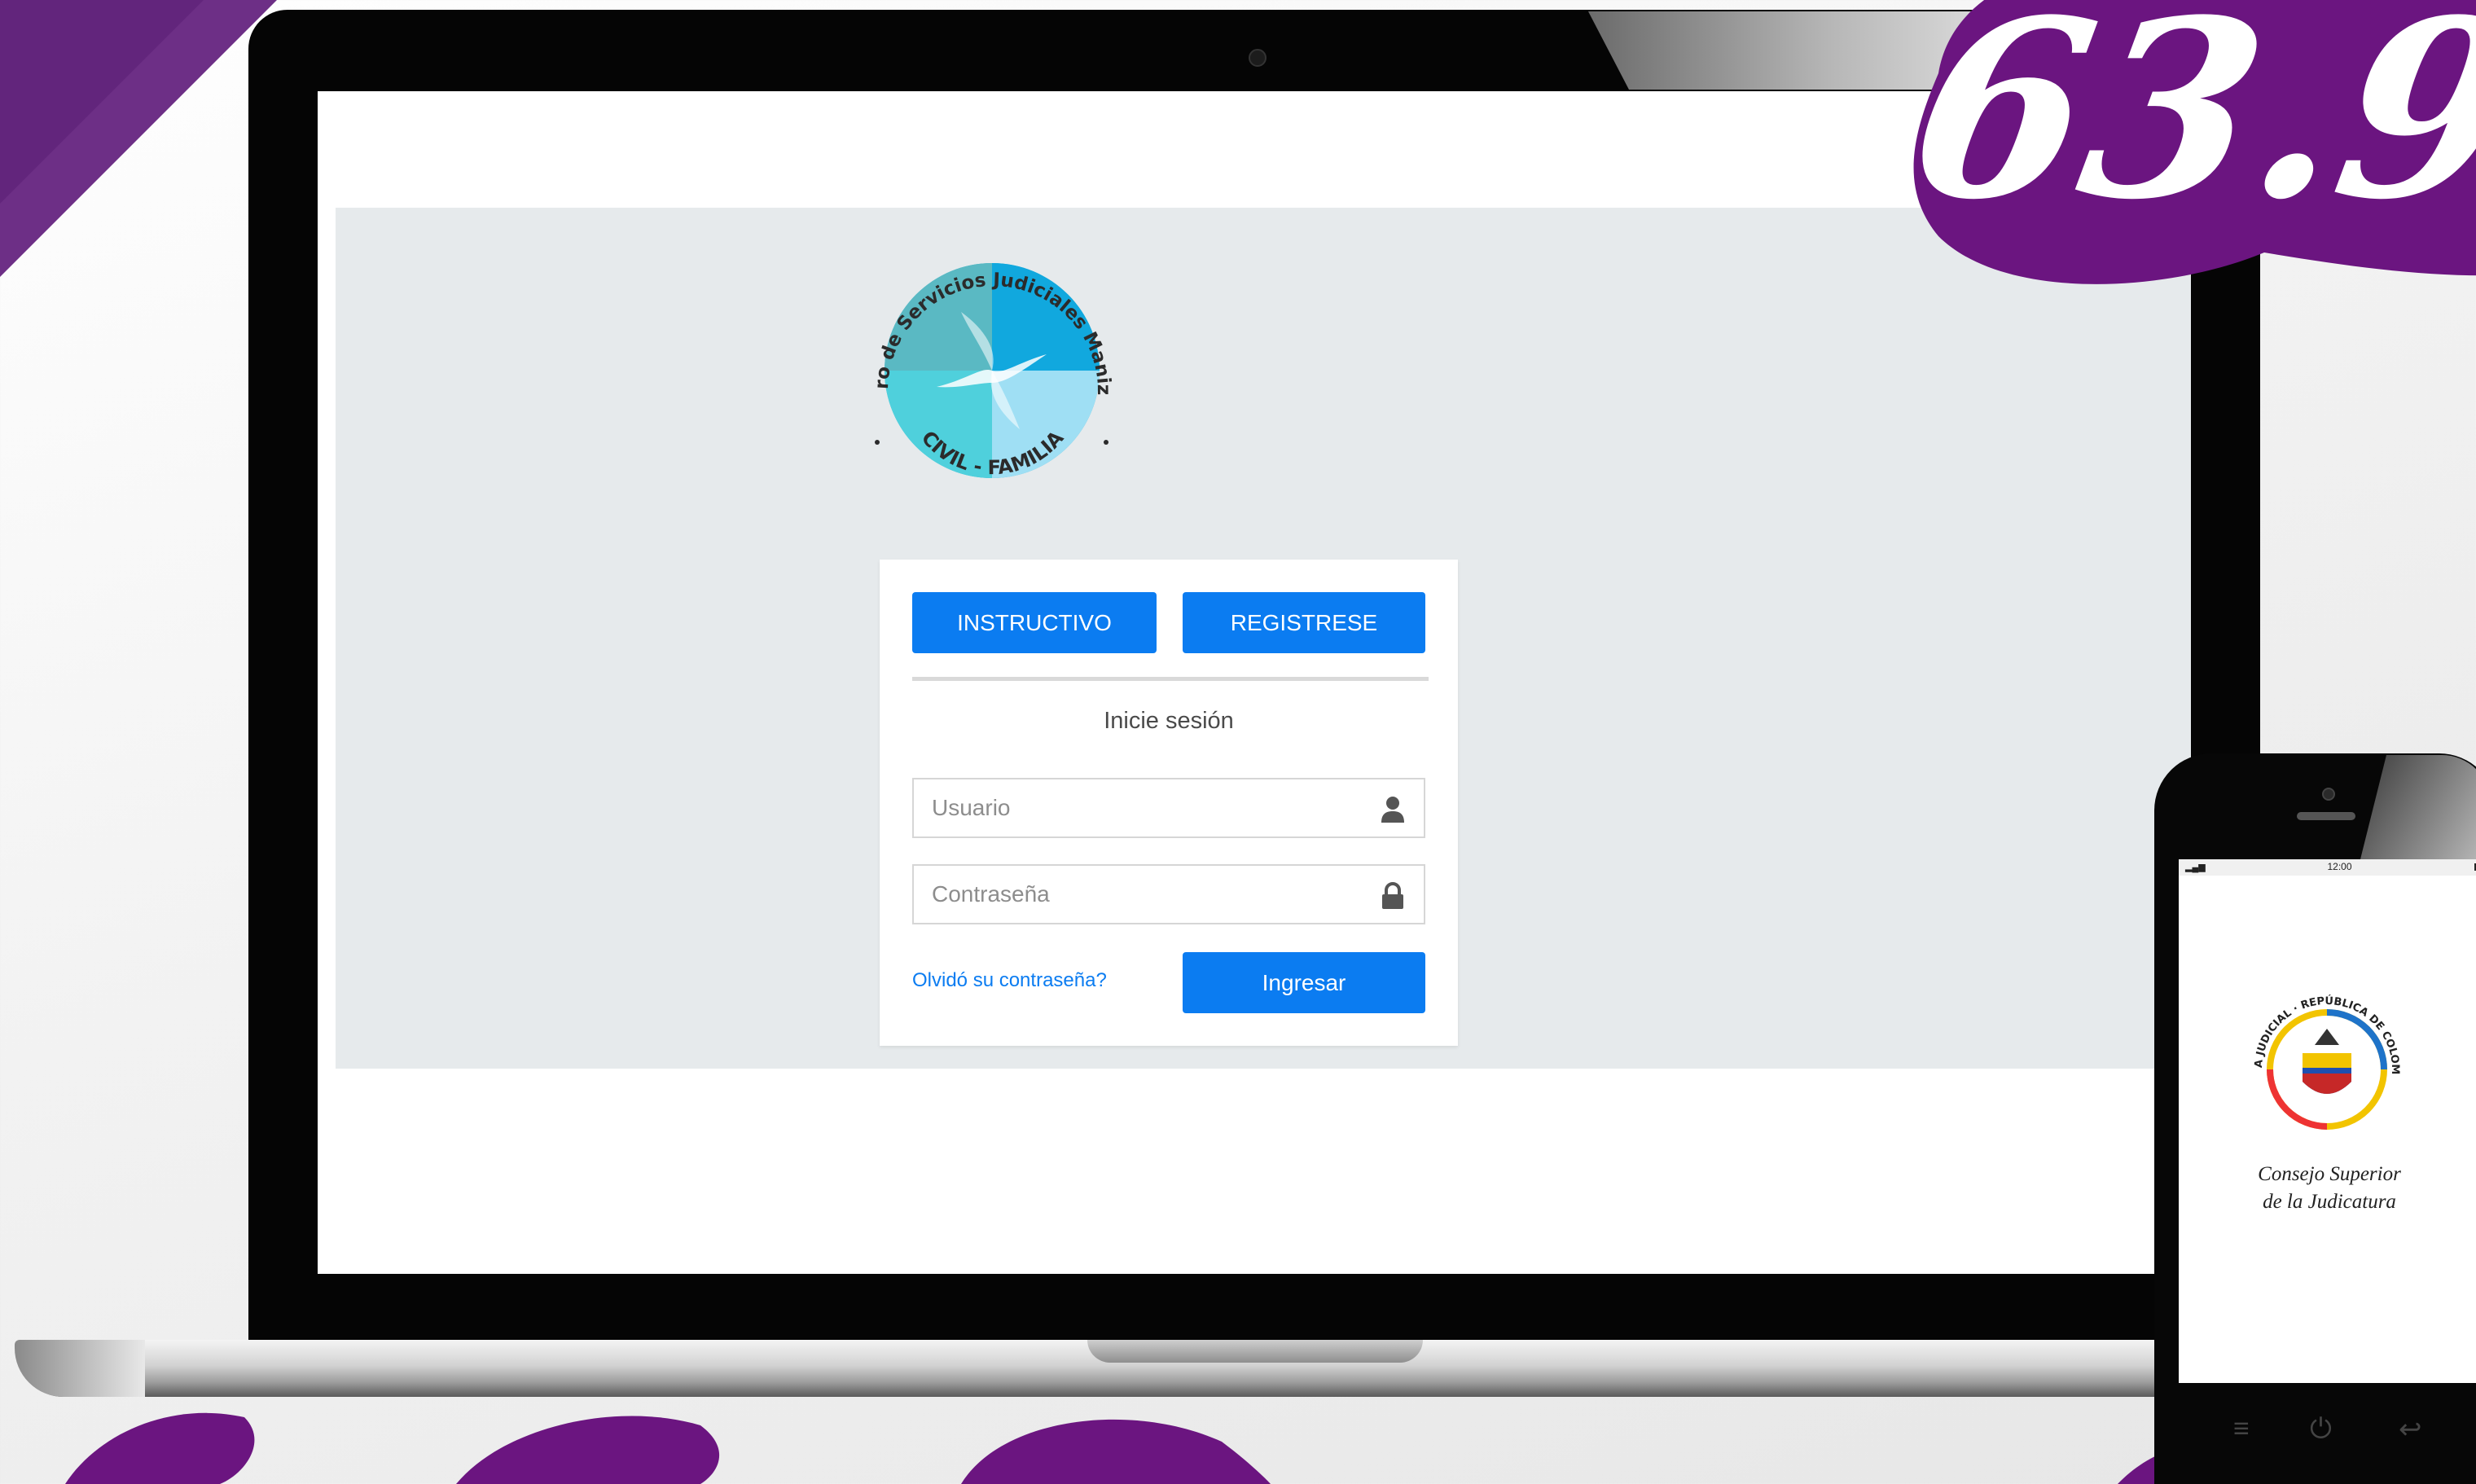  Describe the element at coordinates (2339, 866) in the screenshot. I see `phone-clock: 12:00` at that location.